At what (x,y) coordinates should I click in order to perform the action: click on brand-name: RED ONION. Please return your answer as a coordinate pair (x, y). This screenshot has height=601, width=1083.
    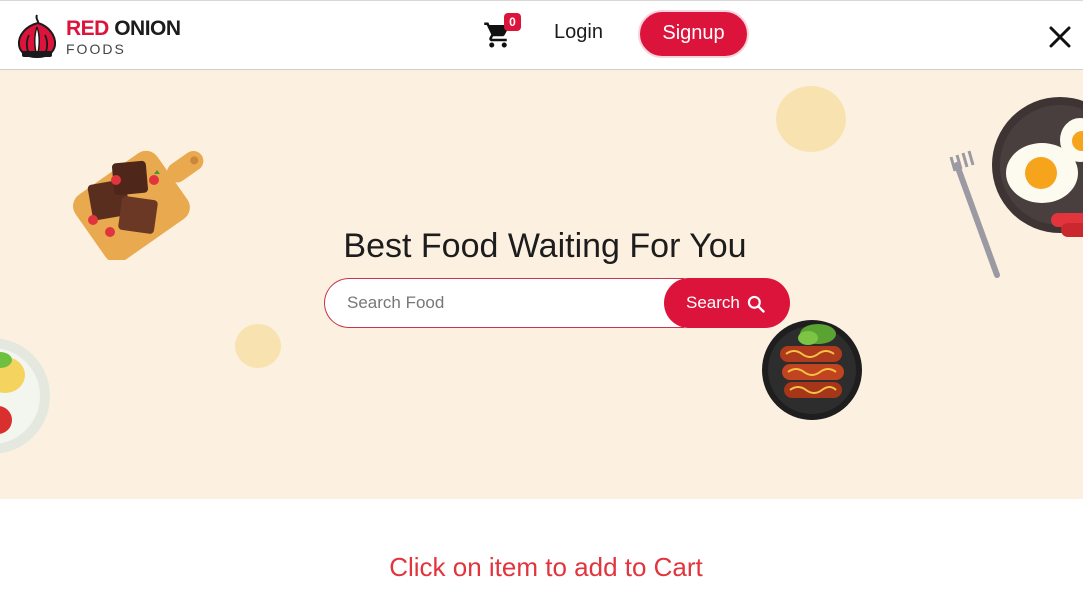
    Looking at the image, I should click on (123, 29).